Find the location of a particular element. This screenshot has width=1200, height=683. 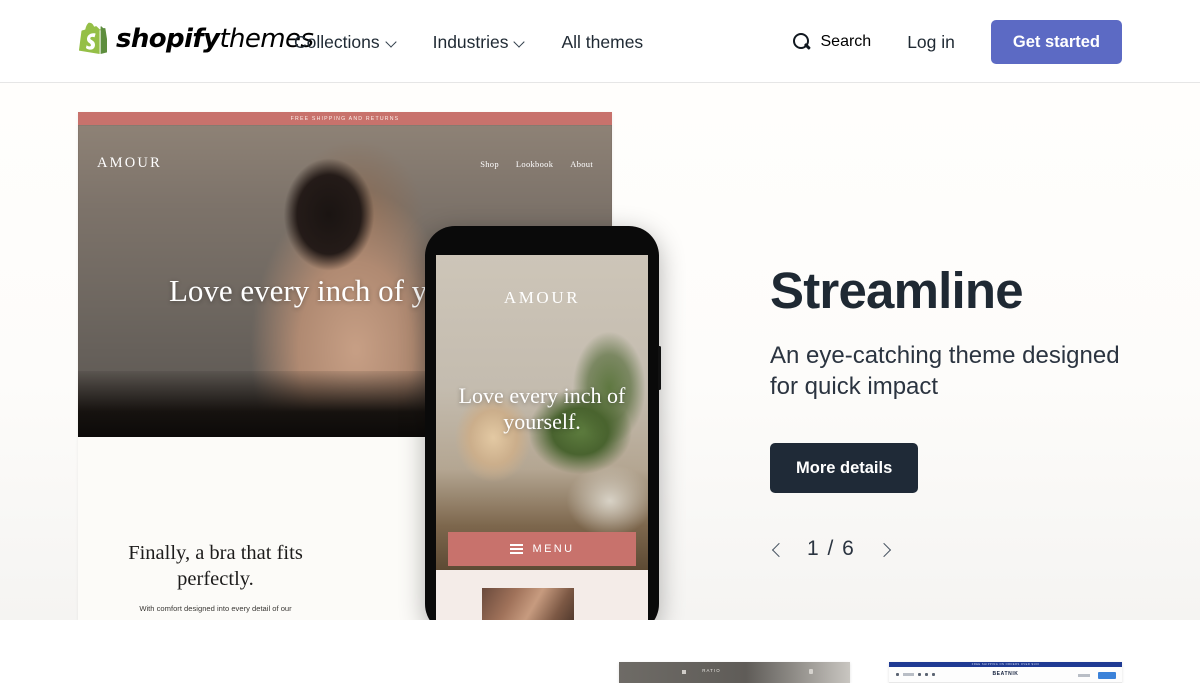

preview-announcement-bar: FREE SHIPPING AND RETURNS is located at coordinates (345, 118).